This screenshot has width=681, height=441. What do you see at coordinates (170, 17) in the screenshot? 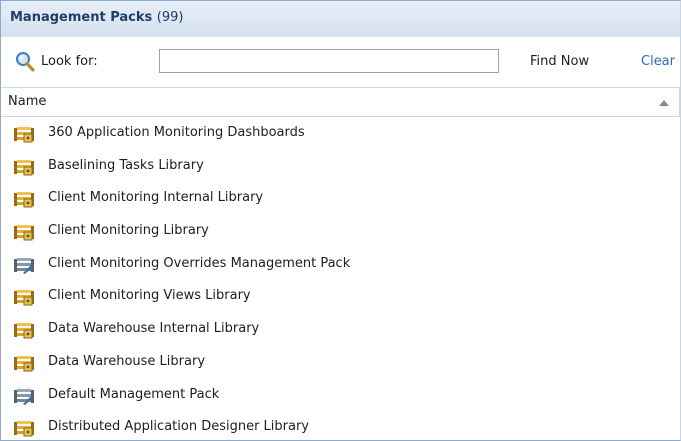
I see `pack-count: (99)` at bounding box center [170, 17].